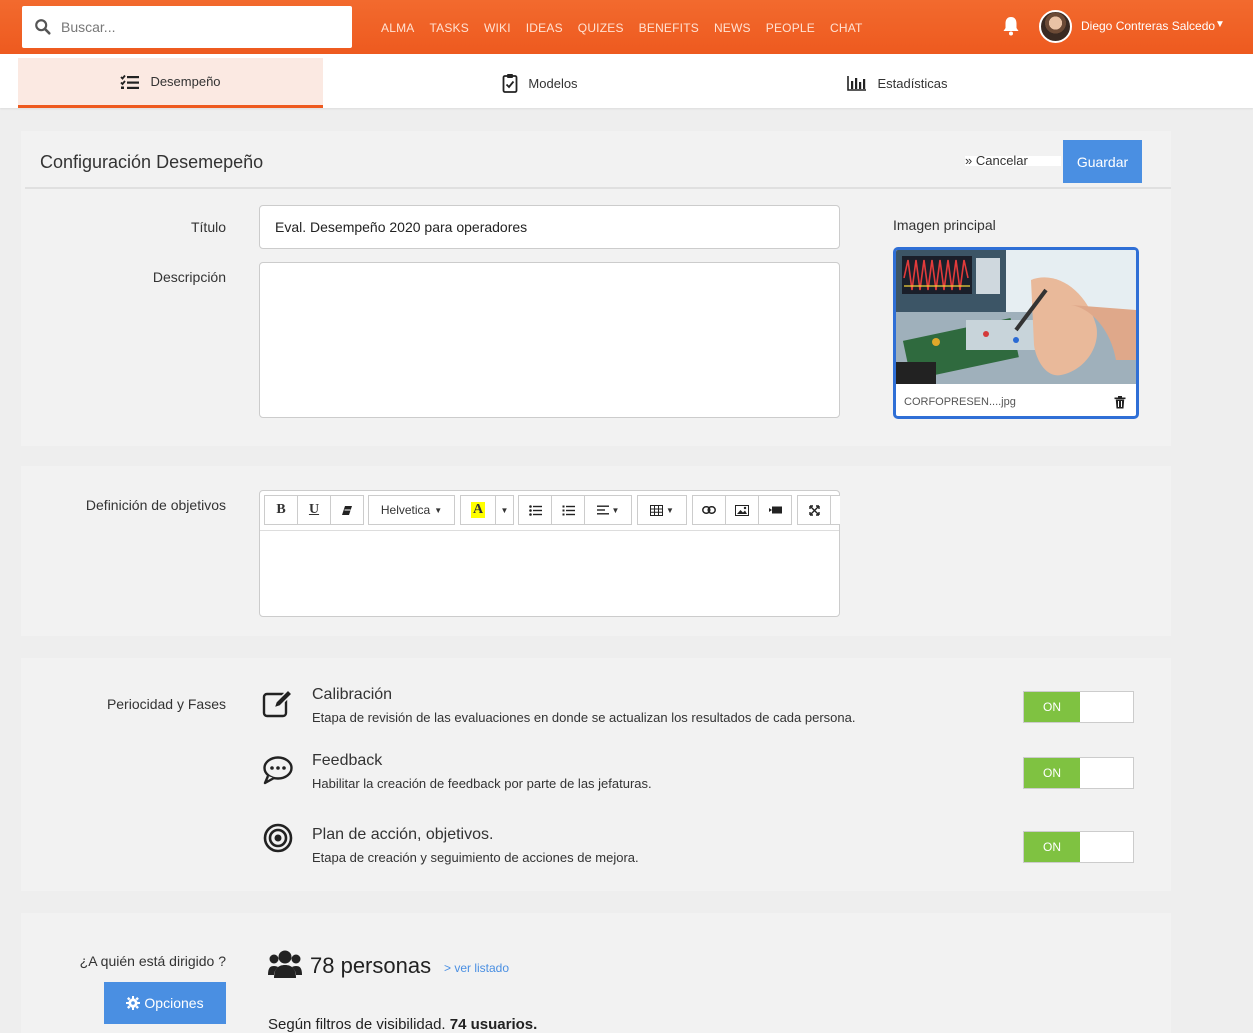 The height and width of the screenshot is (1033, 1253). What do you see at coordinates (1078, 773) in the screenshot?
I see `feedback-toggle: ON` at bounding box center [1078, 773].